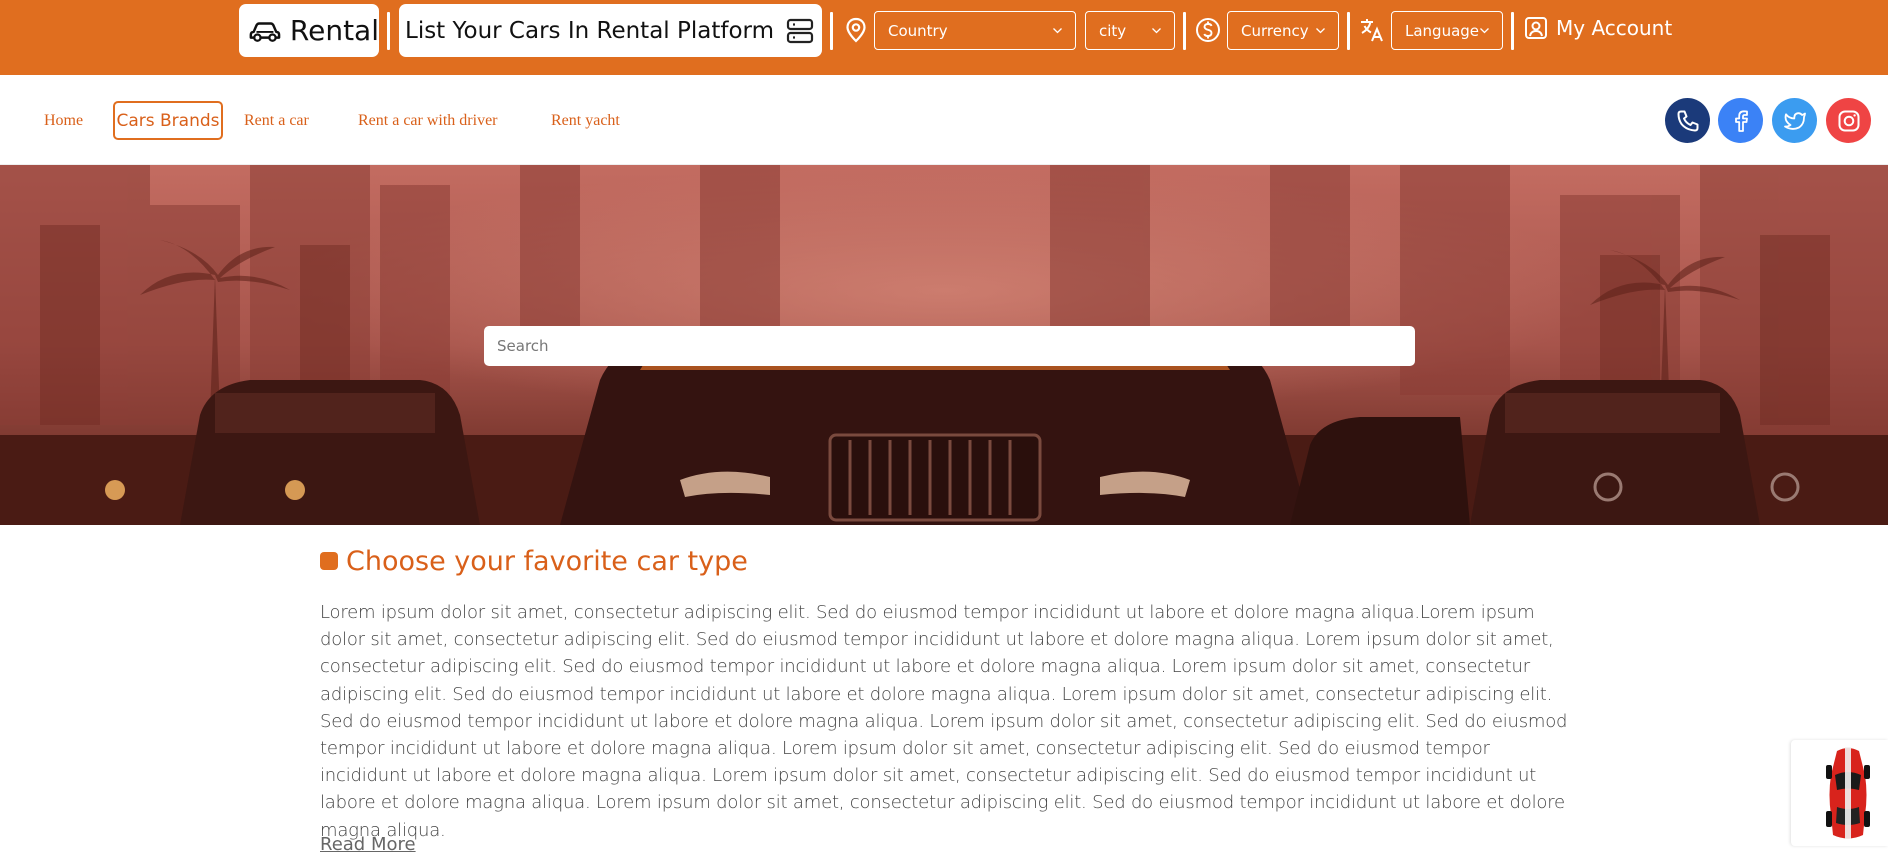 The width and height of the screenshot is (1888, 858). I want to click on dollar-icon, so click(1208, 30).